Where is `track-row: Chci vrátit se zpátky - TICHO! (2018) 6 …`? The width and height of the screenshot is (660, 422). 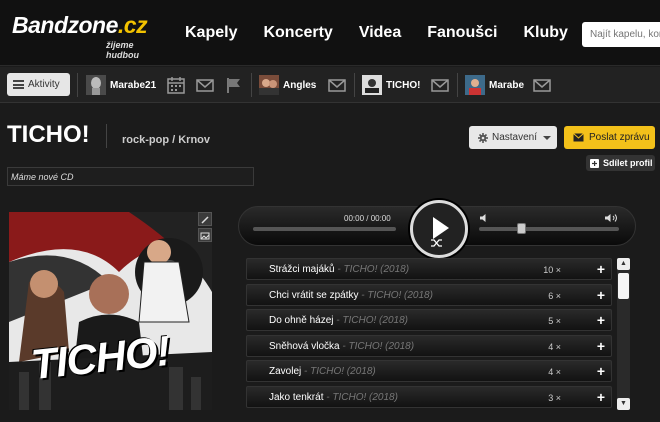 track-row: Chci vrátit se zpátky - TICHO! (2018) 6 … is located at coordinates (429, 294).